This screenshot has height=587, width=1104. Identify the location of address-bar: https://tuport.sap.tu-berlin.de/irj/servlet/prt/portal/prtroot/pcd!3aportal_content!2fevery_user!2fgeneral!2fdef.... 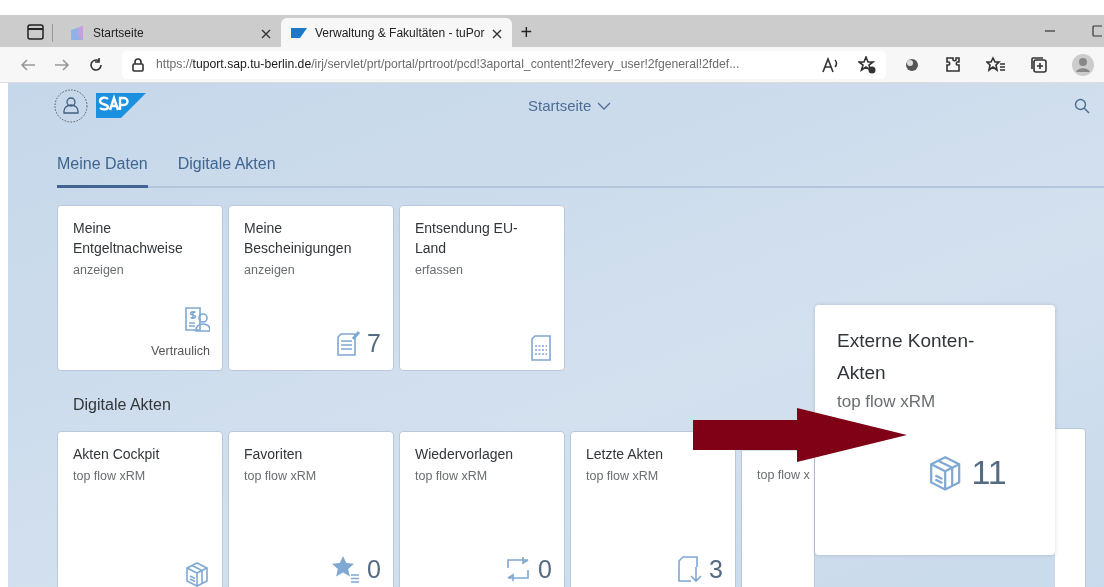
(504, 64).